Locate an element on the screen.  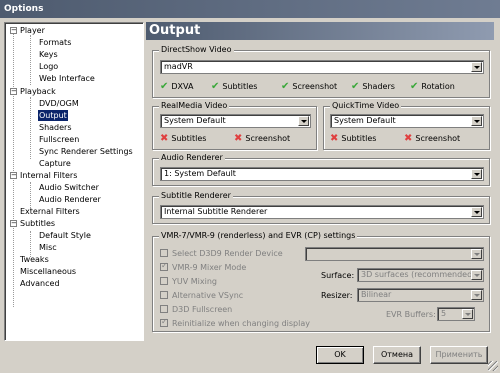
tree-item-audio-switcher: Audio Switcher is located at coordinates (69, 187).